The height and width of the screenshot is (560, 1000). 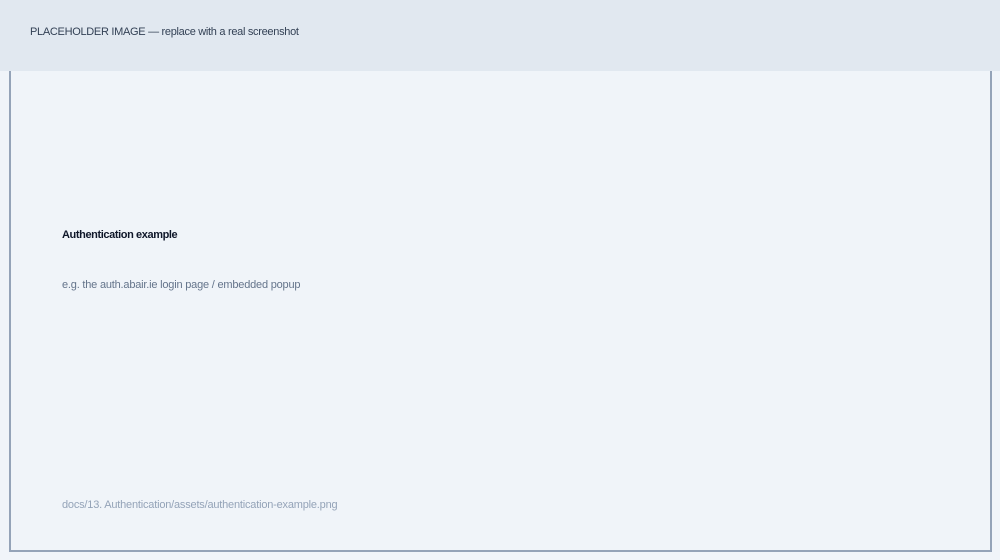 I want to click on placeholder-title: Authentication example, so click(x=120, y=235).